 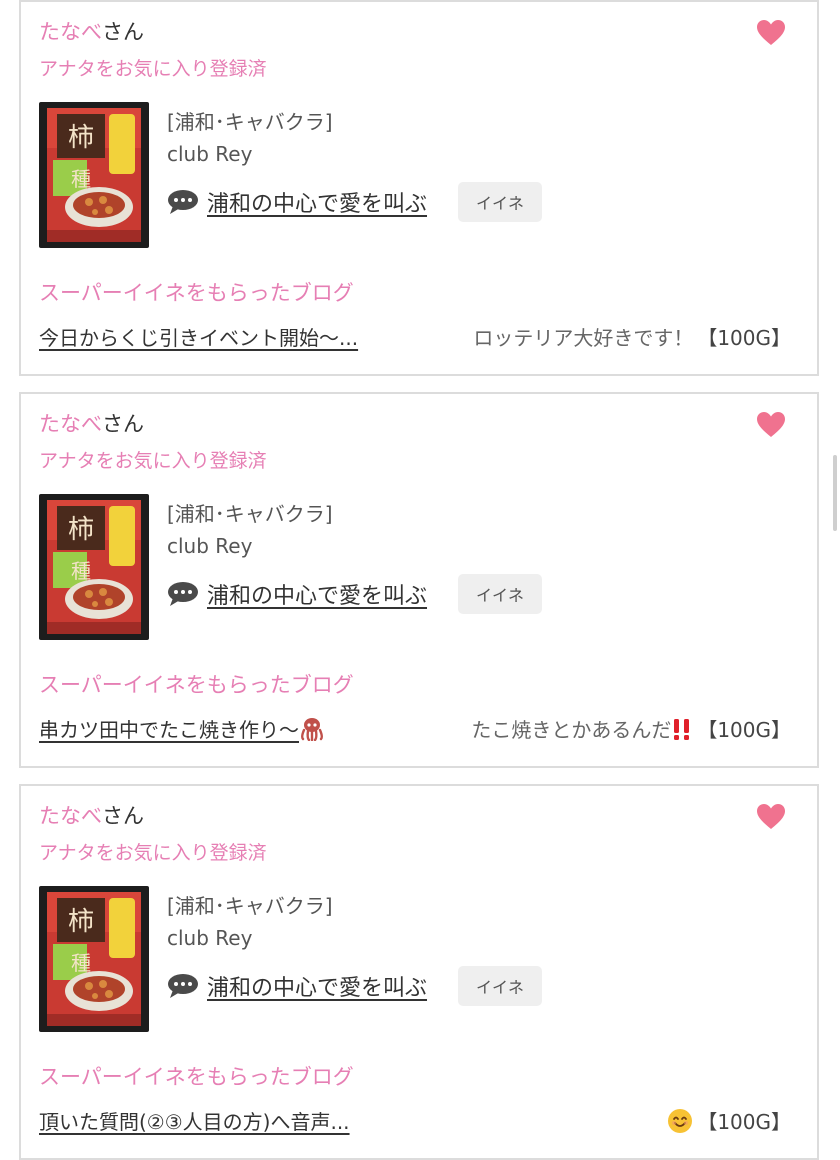 I want to click on blog-comment: 【100G】, so click(x=729, y=1120).